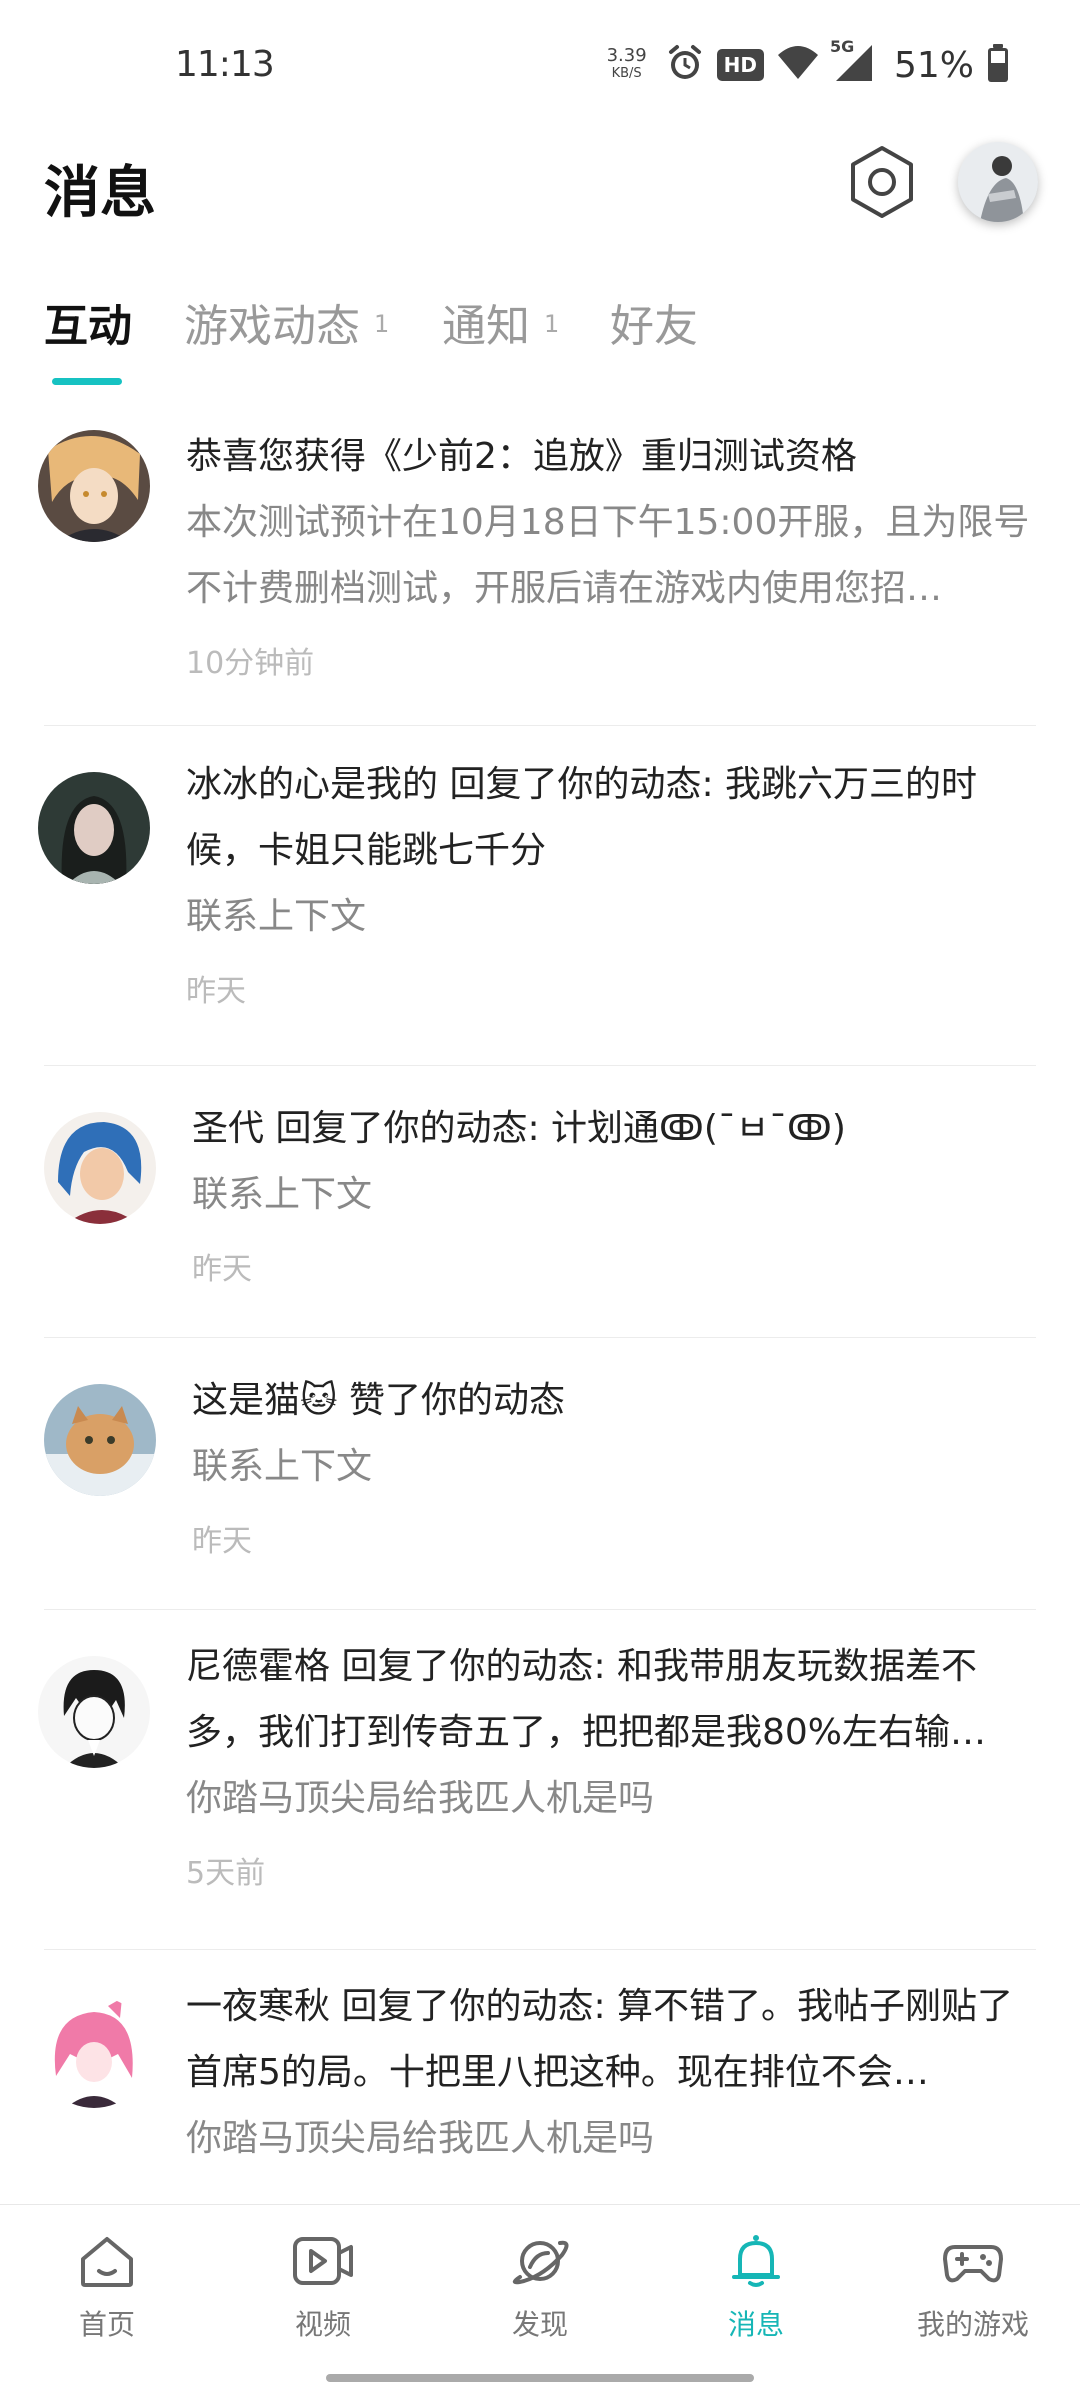 The width and height of the screenshot is (1080, 2400). Describe the element at coordinates (972, 2324) in the screenshot. I see `nav-label: 我的游戏` at that location.